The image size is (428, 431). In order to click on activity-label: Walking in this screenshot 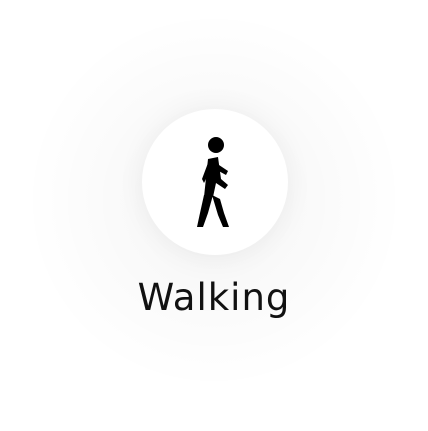, I will do `click(214, 297)`.